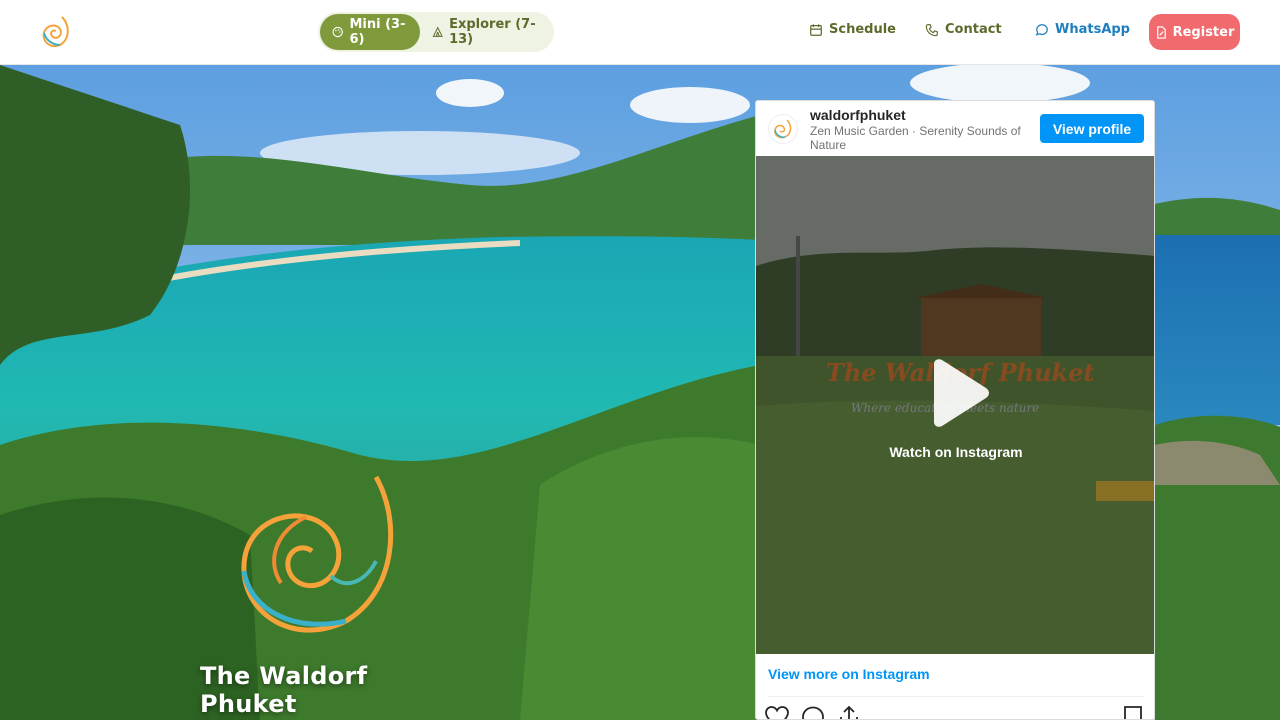 Image resolution: width=1280 pixels, height=720 pixels. I want to click on watch-on-instagram-label: Watch on Instagram, so click(955, 452).